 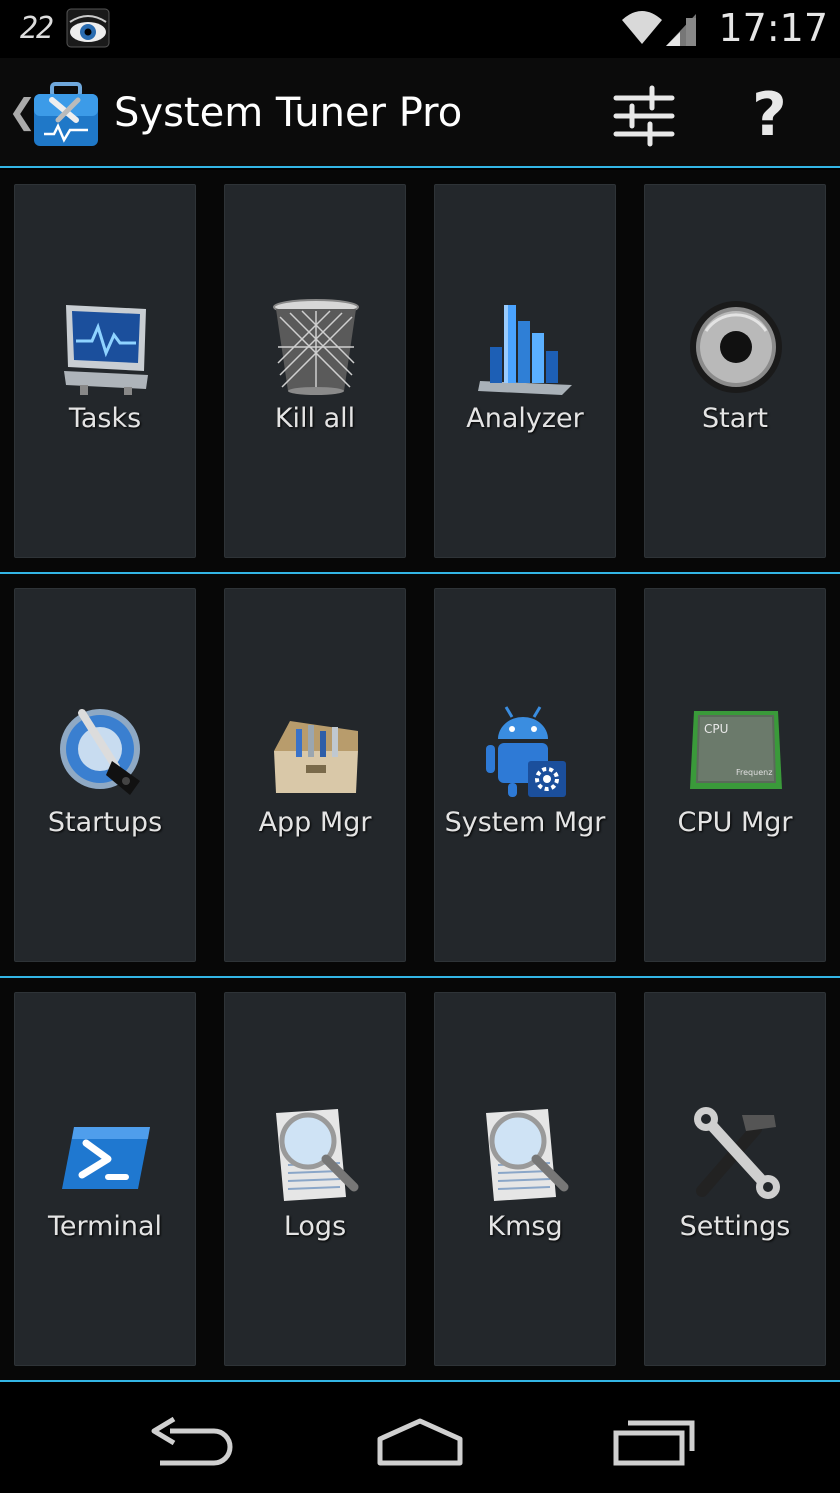 What do you see at coordinates (106, 1158) in the screenshot?
I see `terminal-icon` at bounding box center [106, 1158].